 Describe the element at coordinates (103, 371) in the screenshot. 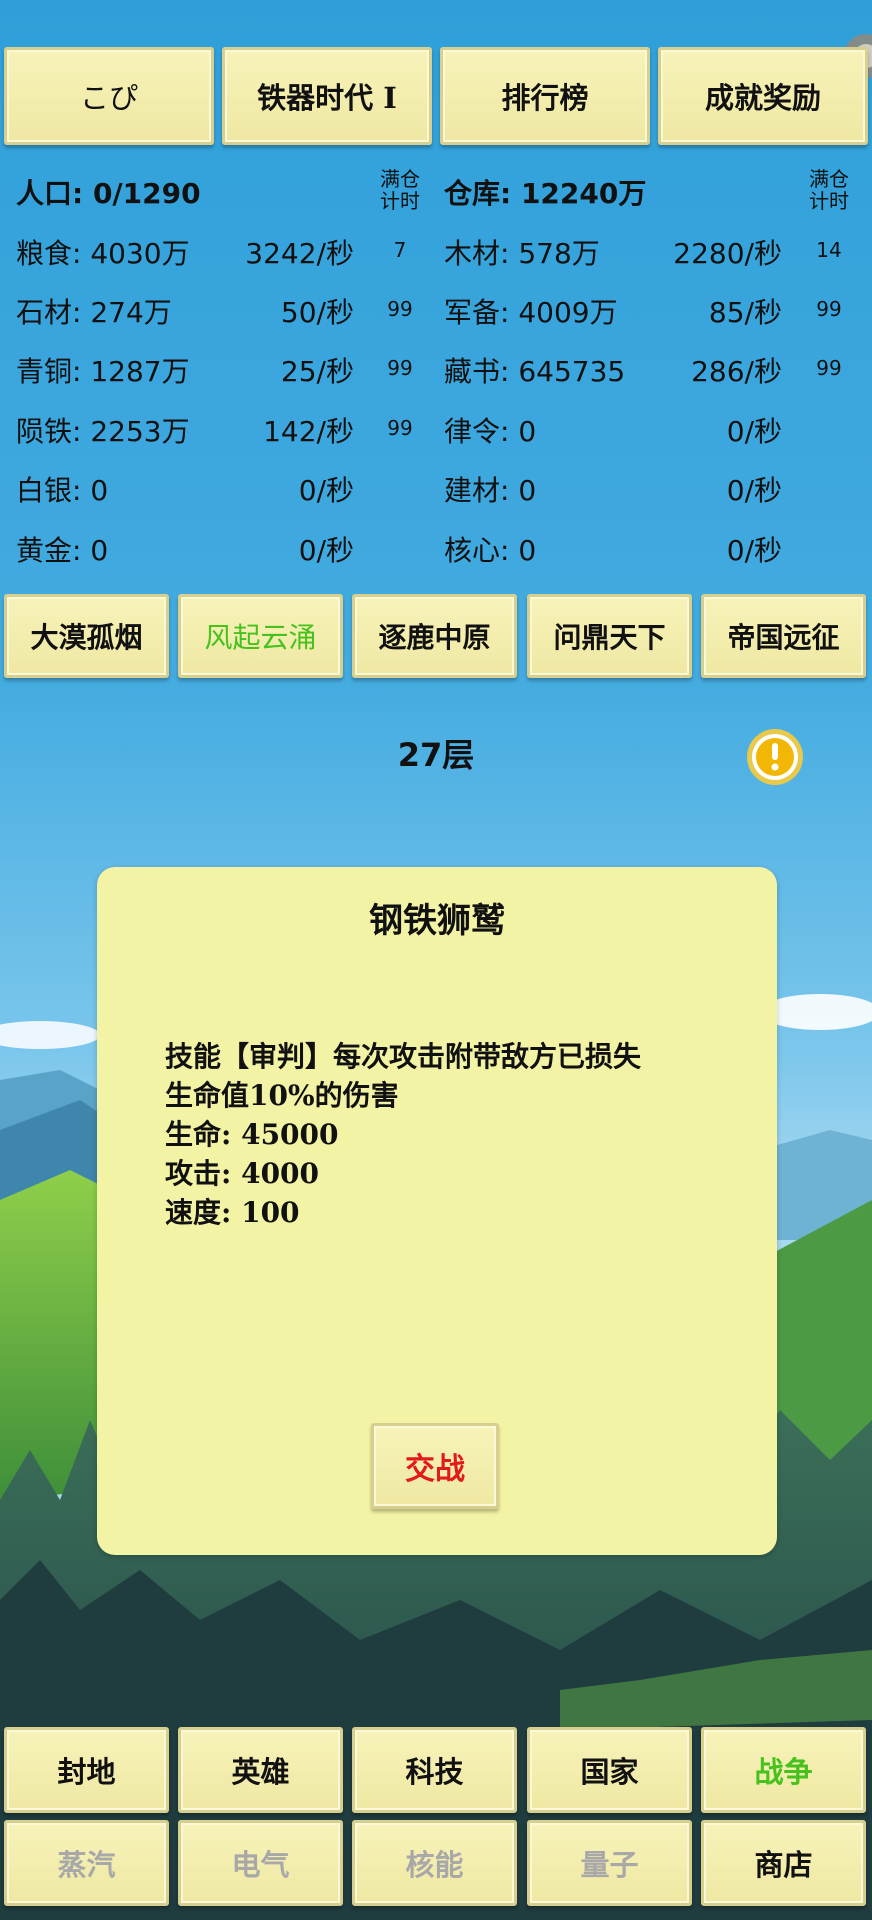

I see `resource-bronze: 青铜: 1287万` at that location.